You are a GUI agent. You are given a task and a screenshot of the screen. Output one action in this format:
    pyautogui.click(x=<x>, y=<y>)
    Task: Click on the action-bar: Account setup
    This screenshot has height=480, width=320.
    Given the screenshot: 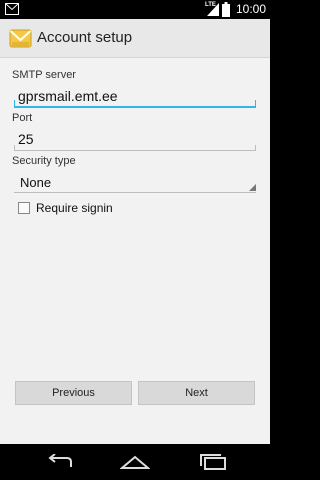 What is the action you would take?
    pyautogui.click(x=135, y=38)
    